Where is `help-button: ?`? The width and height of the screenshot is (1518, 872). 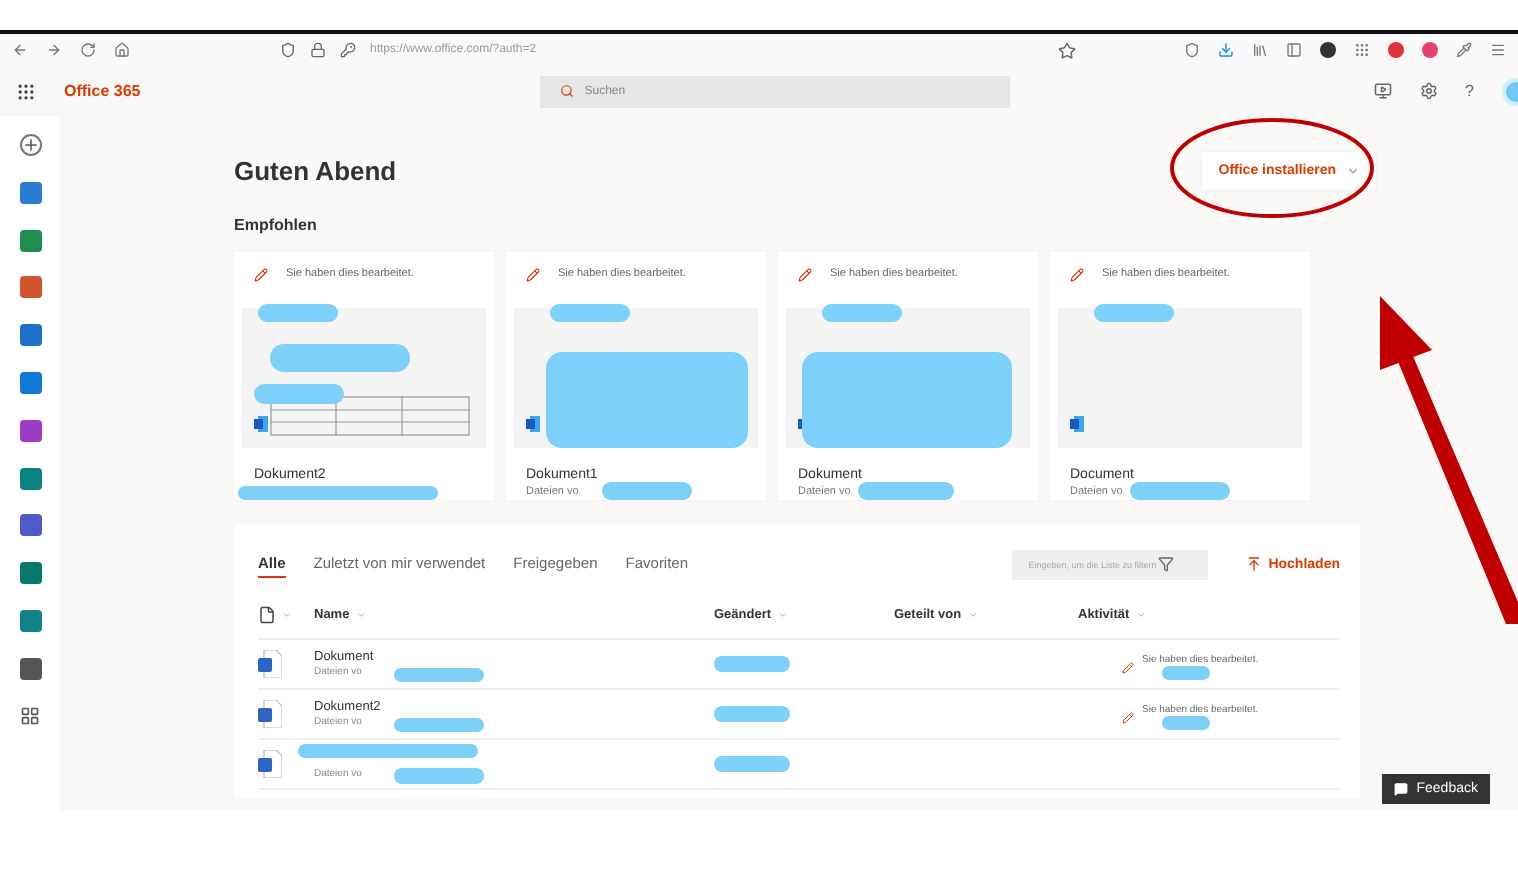
help-button: ? is located at coordinates (1469, 91).